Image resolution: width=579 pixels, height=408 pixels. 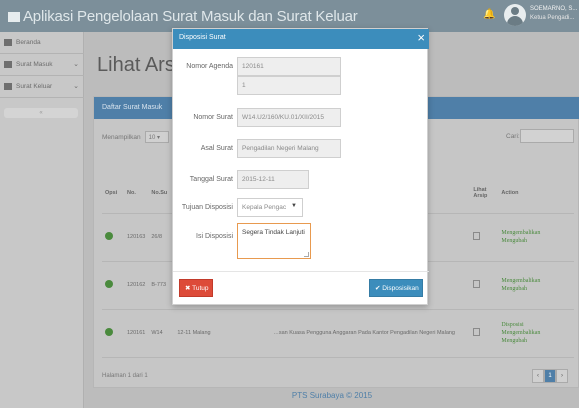 What do you see at coordinates (301, 271) in the screenshot?
I see `modal-divider` at bounding box center [301, 271].